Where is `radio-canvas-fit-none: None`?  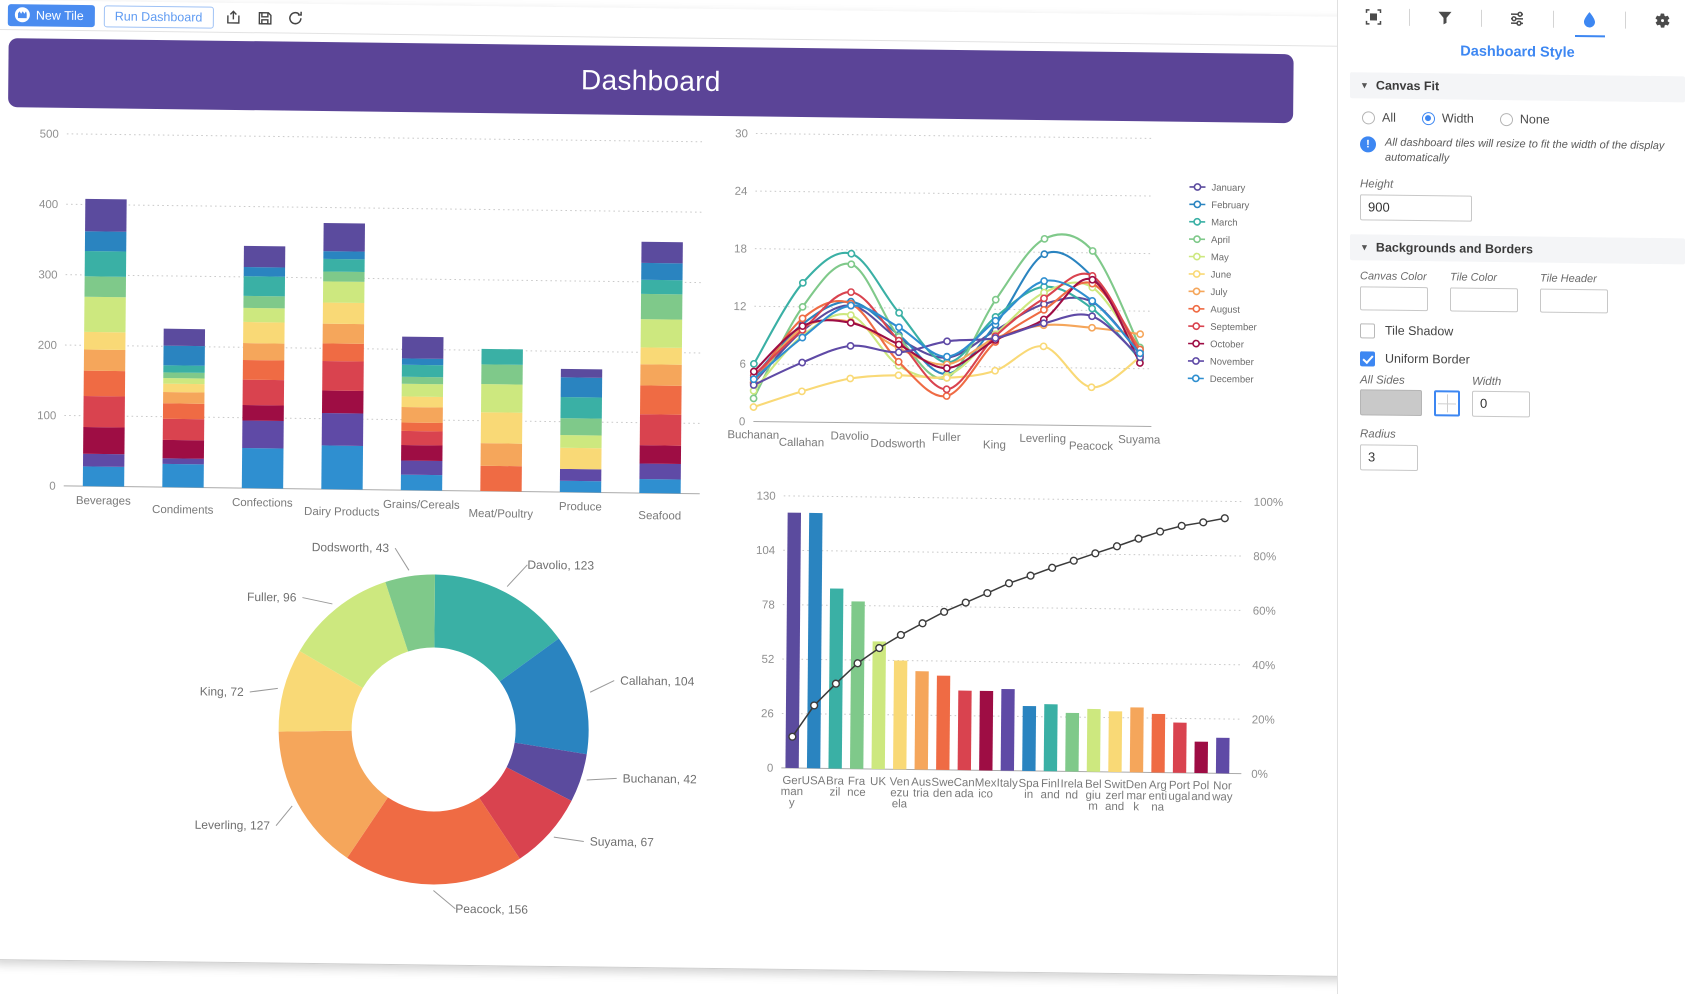 radio-canvas-fit-none: None is located at coordinates (1524, 119).